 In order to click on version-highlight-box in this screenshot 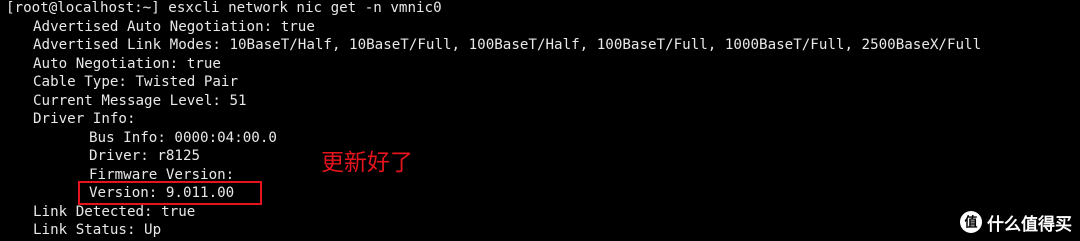, I will do `click(170, 193)`.